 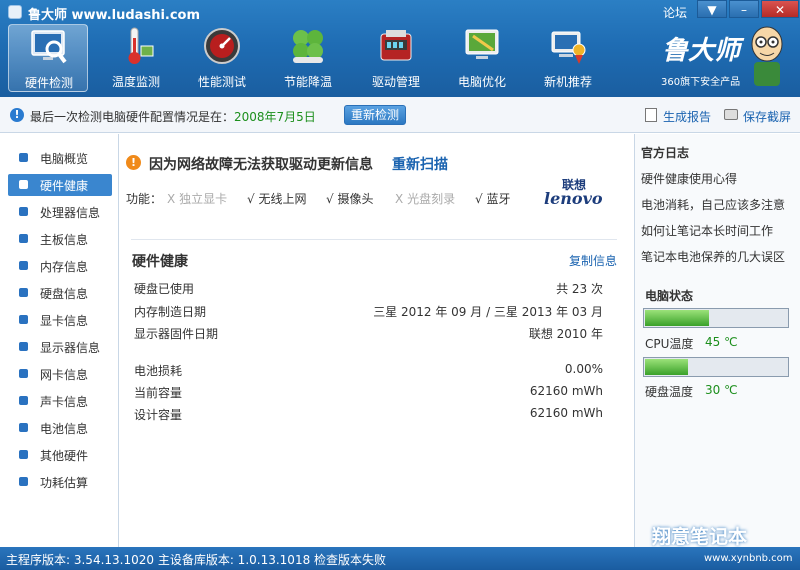 I want to click on menu-dropdown-button: ▼, so click(x=712, y=9).